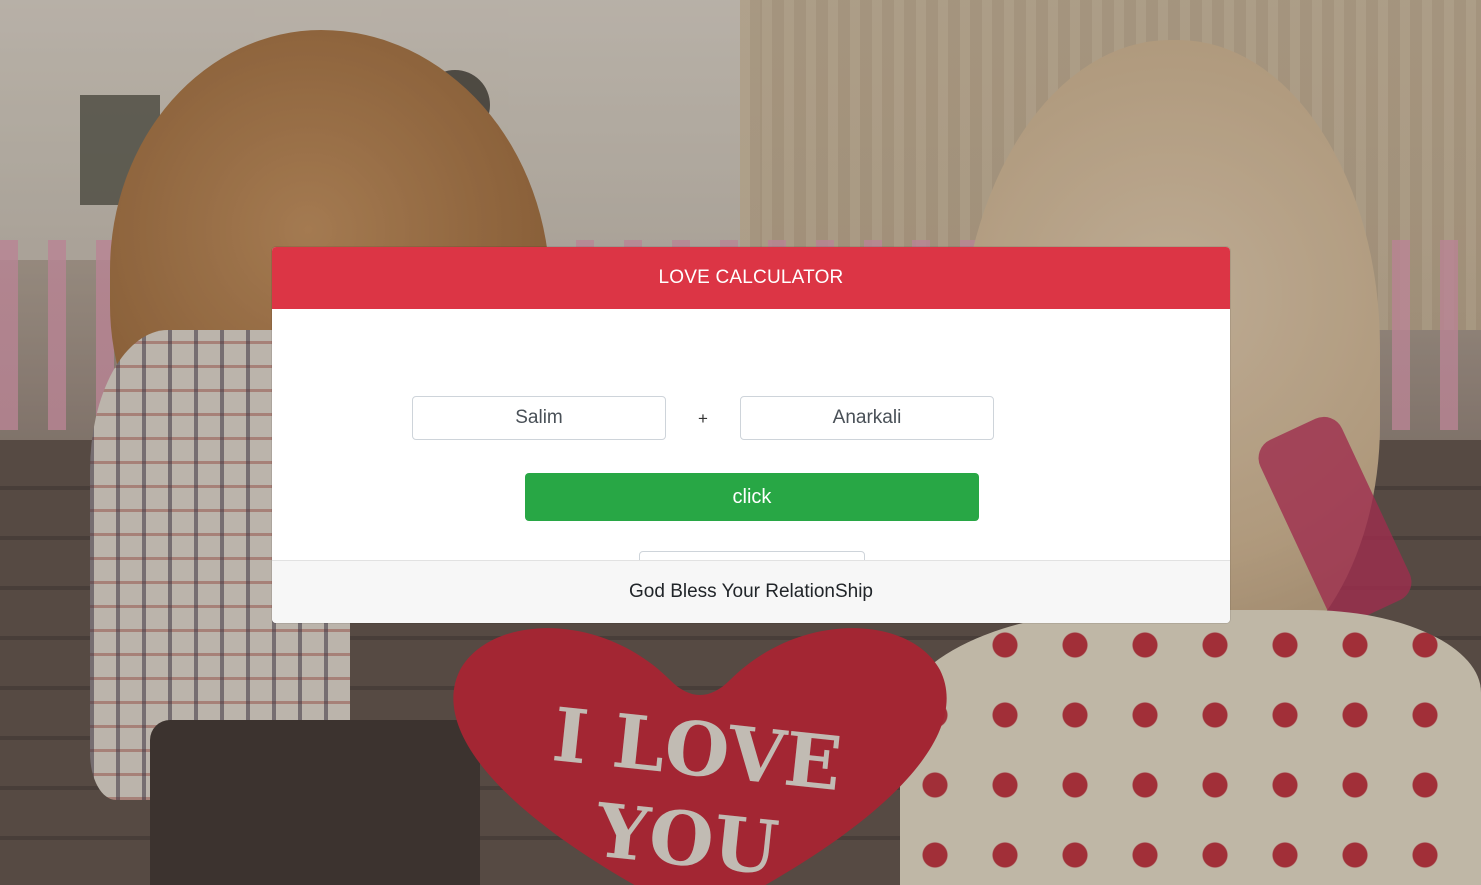  What do you see at coordinates (703, 418) in the screenshot?
I see `plus-sign: +` at bounding box center [703, 418].